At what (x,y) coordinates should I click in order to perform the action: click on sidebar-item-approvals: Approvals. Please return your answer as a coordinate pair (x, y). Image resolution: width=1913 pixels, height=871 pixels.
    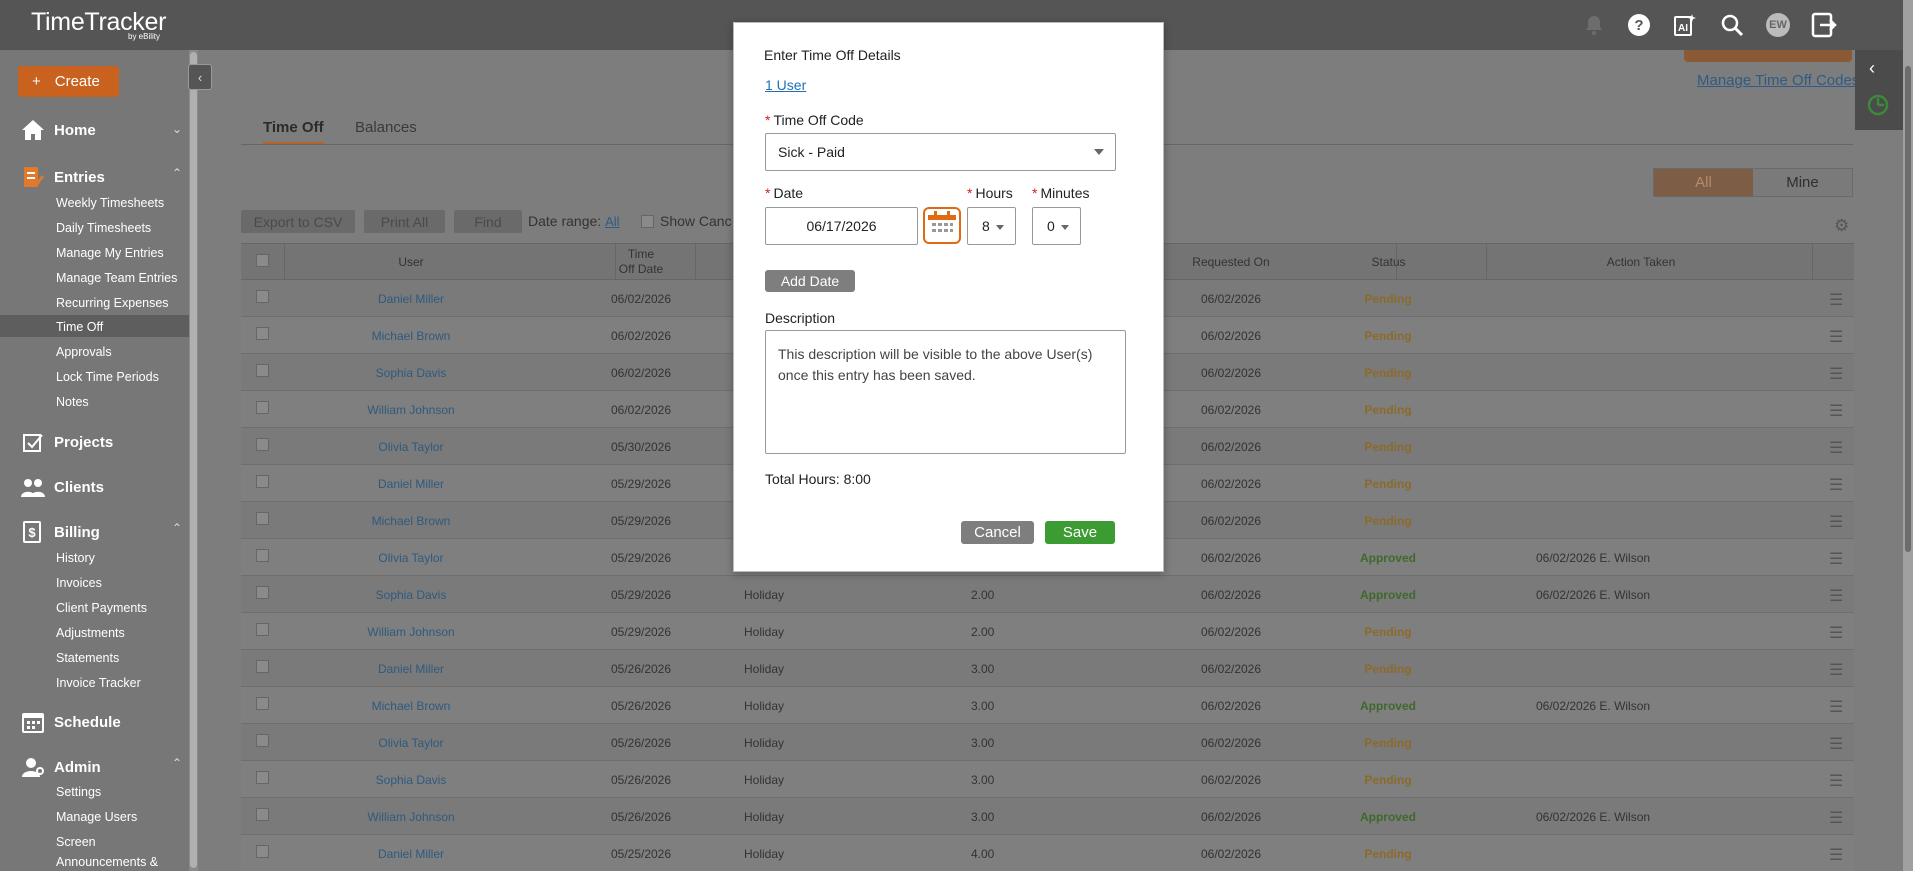
    Looking at the image, I should click on (84, 352).